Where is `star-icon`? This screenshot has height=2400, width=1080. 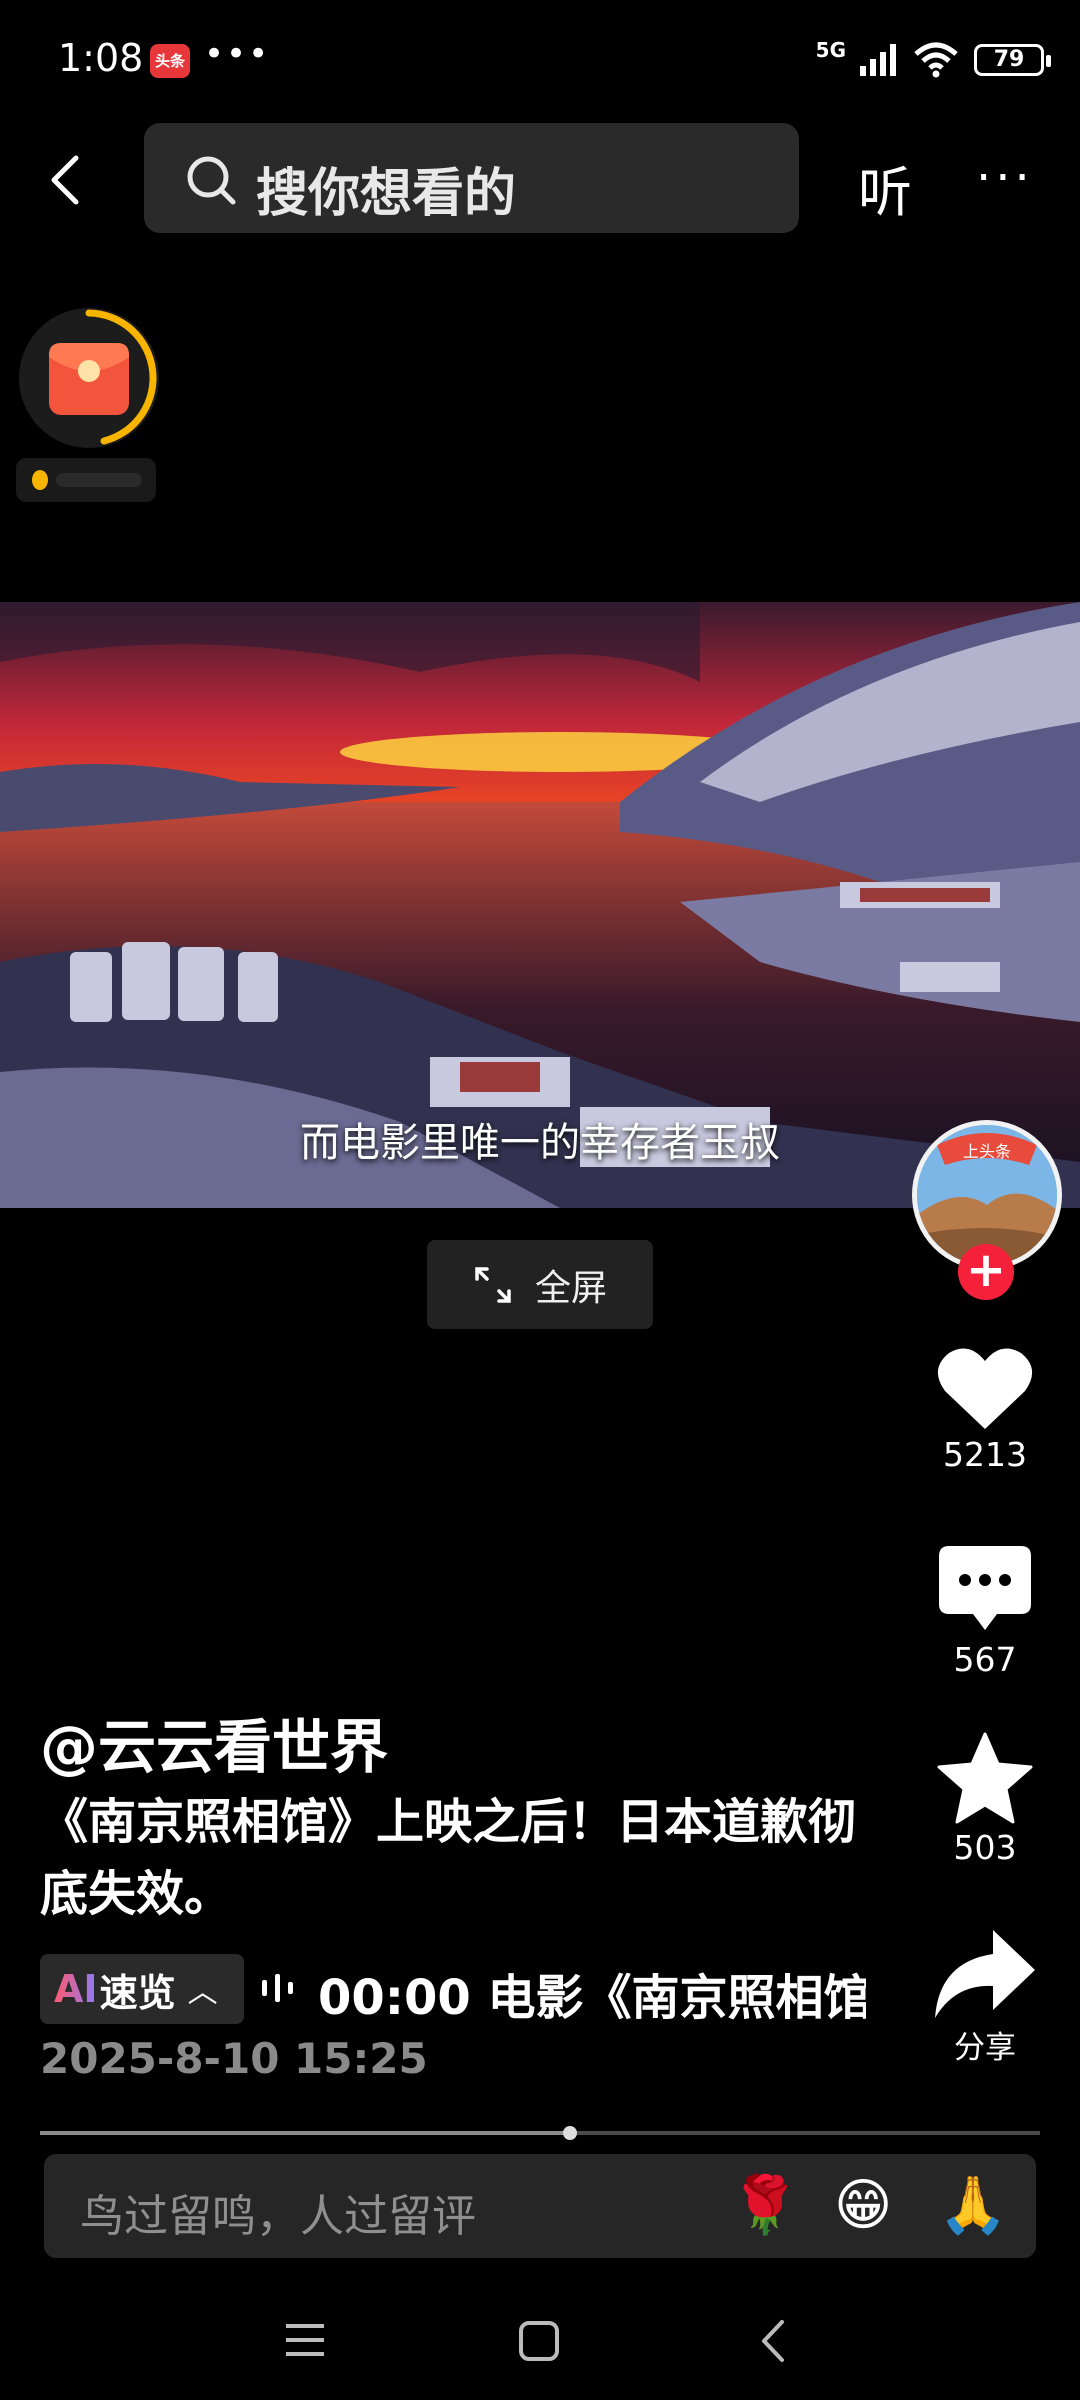
star-icon is located at coordinates (985, 1778).